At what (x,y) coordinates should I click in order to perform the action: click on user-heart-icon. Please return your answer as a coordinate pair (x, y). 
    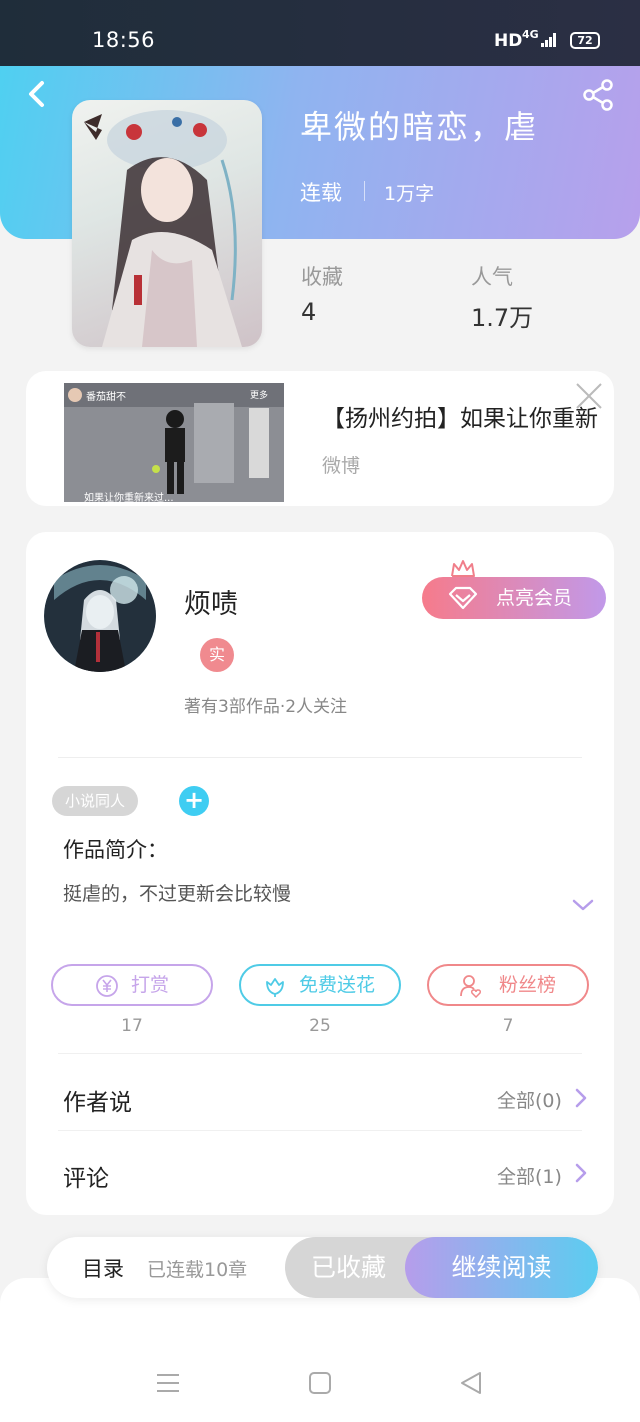
    Looking at the image, I should click on (470, 986).